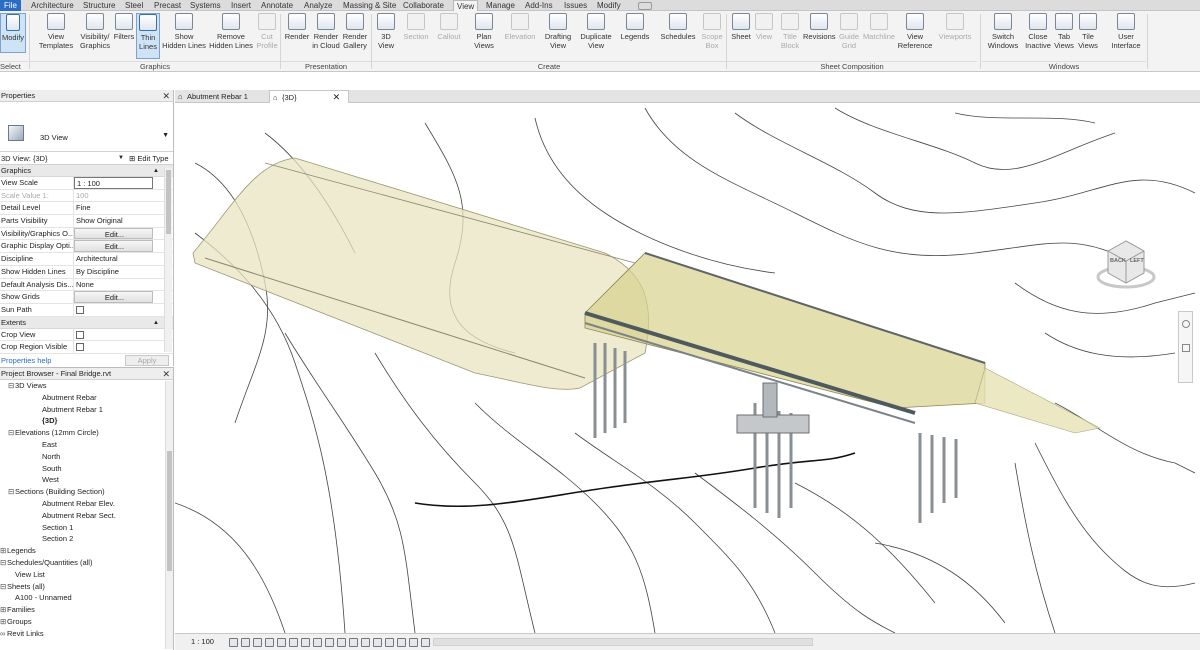 The height and width of the screenshot is (650, 1200). I want to click on thin-lines-toggle-icon, so click(401, 642).